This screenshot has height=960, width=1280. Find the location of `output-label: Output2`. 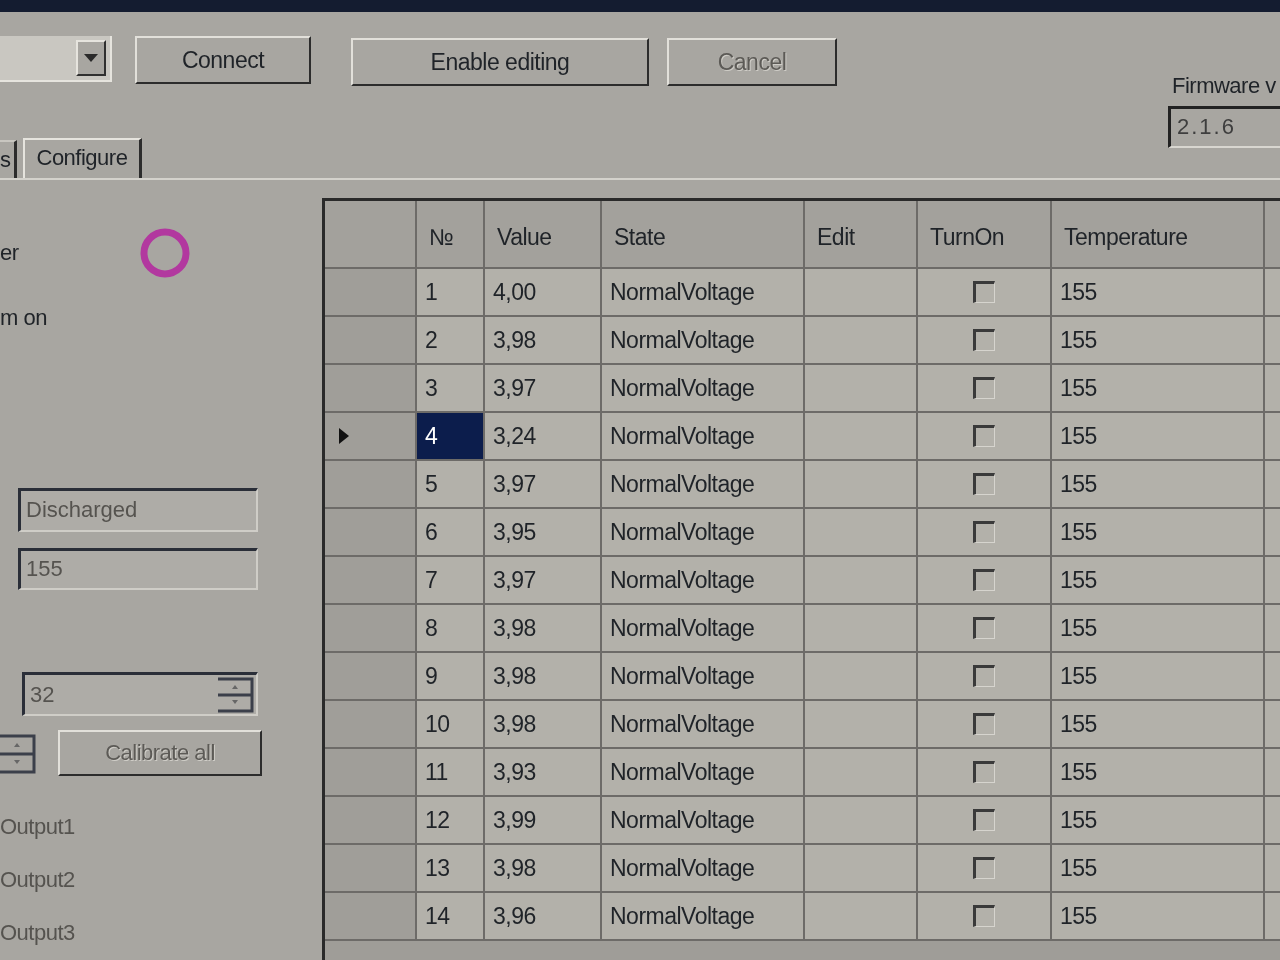

output-label: Output2 is located at coordinates (37, 880).